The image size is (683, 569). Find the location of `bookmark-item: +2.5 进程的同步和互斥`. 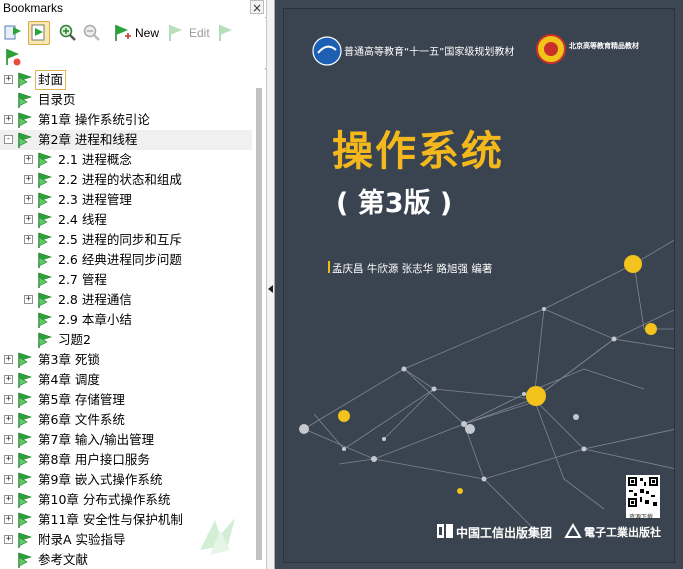

bookmark-item: +2.5 进程的同步和互斥 is located at coordinates (126, 240).